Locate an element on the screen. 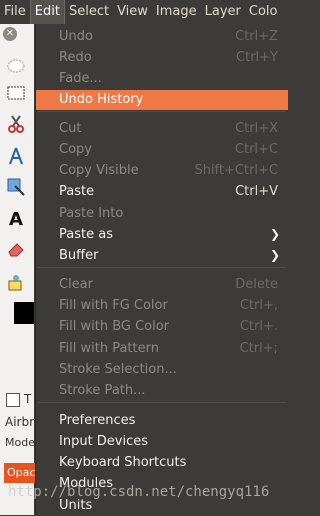 The height and width of the screenshot is (516, 320). menu-item-fill-with-fg-color: Fill with FG Color Ctrl+, is located at coordinates (162, 306).